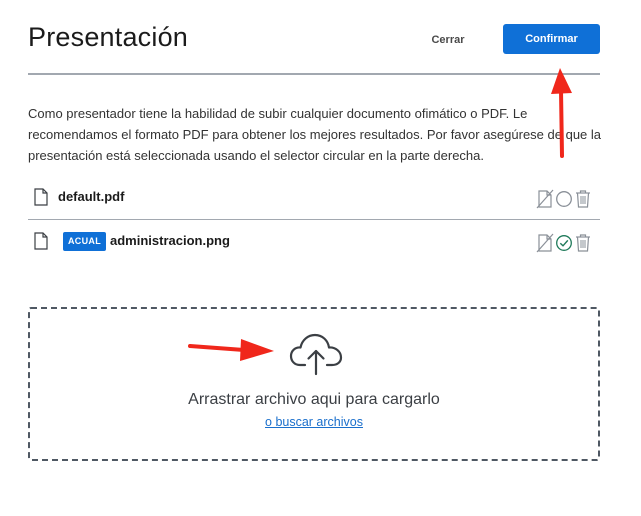 This screenshot has height=516, width=641. I want to click on radio-checked-icon, so click(564, 243).